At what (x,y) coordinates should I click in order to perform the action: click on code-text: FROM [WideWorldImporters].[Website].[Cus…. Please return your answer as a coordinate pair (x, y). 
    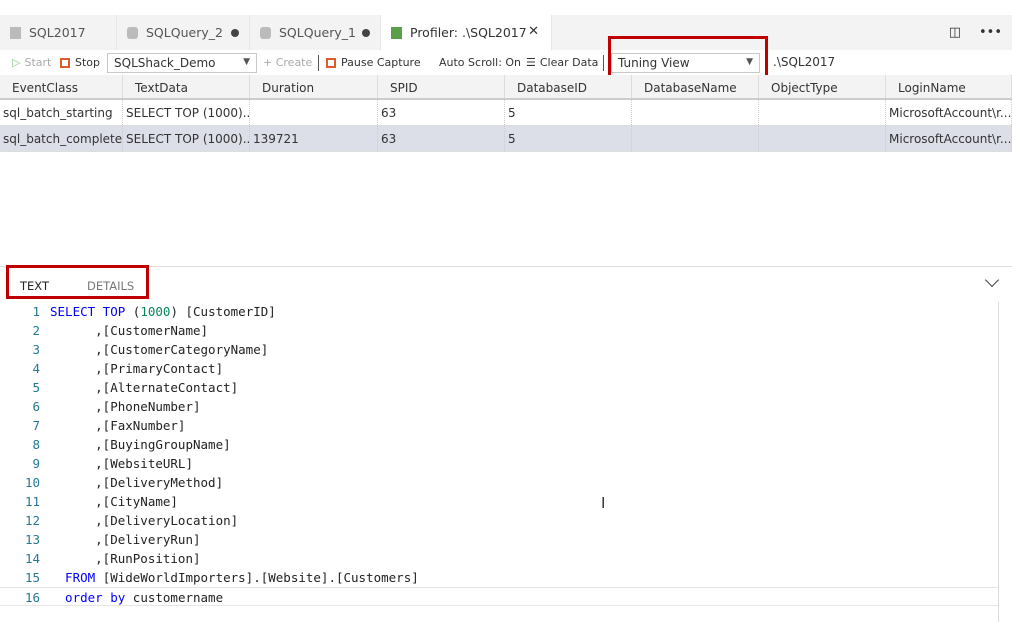
    Looking at the image, I should click on (234, 577).